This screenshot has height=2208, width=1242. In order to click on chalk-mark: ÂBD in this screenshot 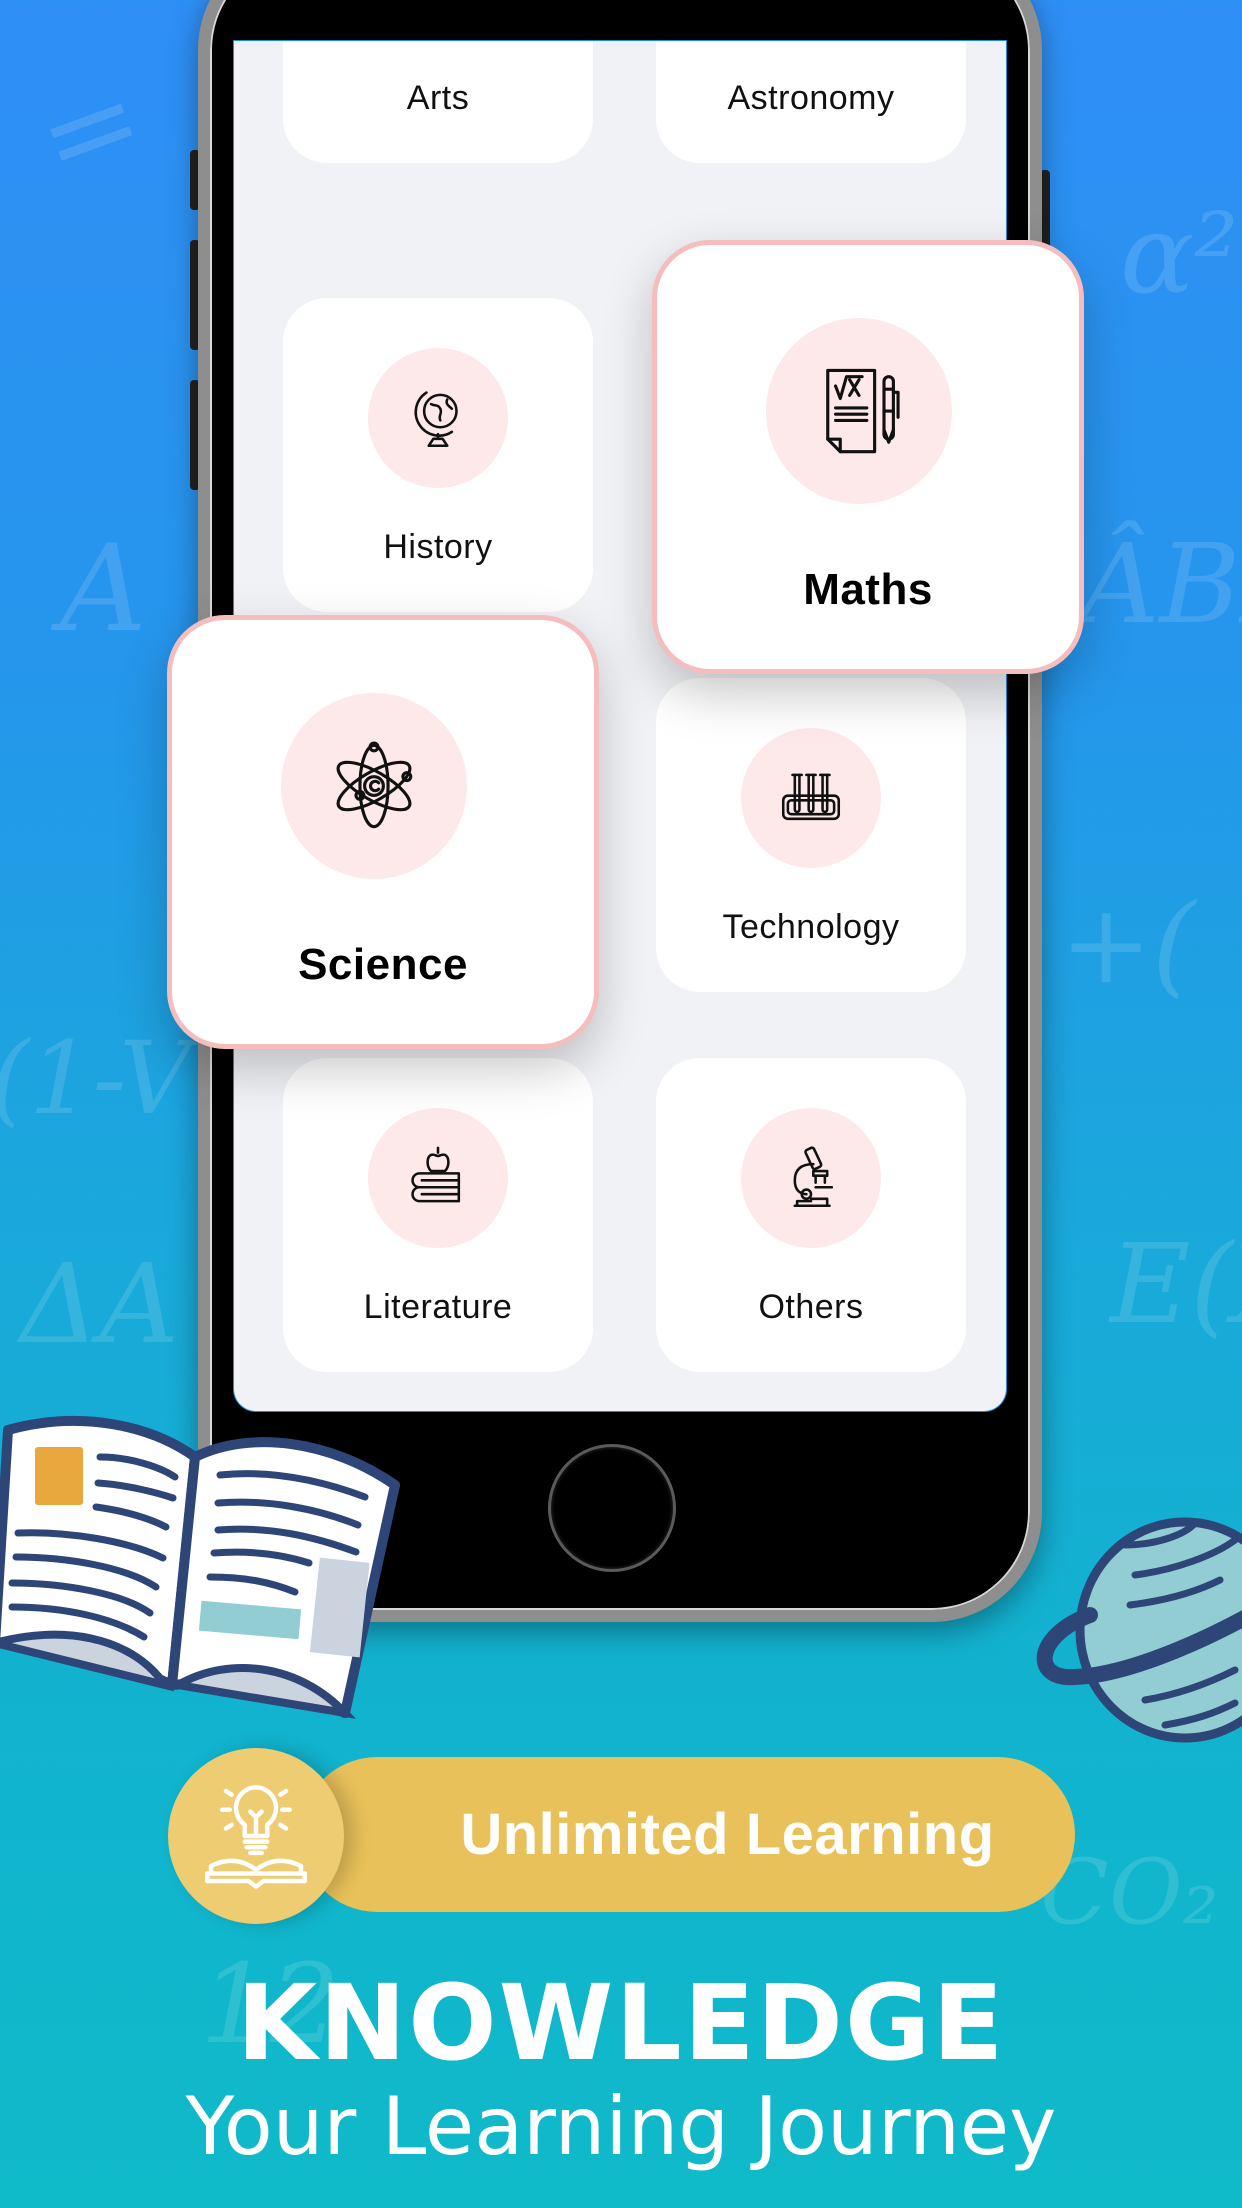, I will do `click(1161, 584)`.